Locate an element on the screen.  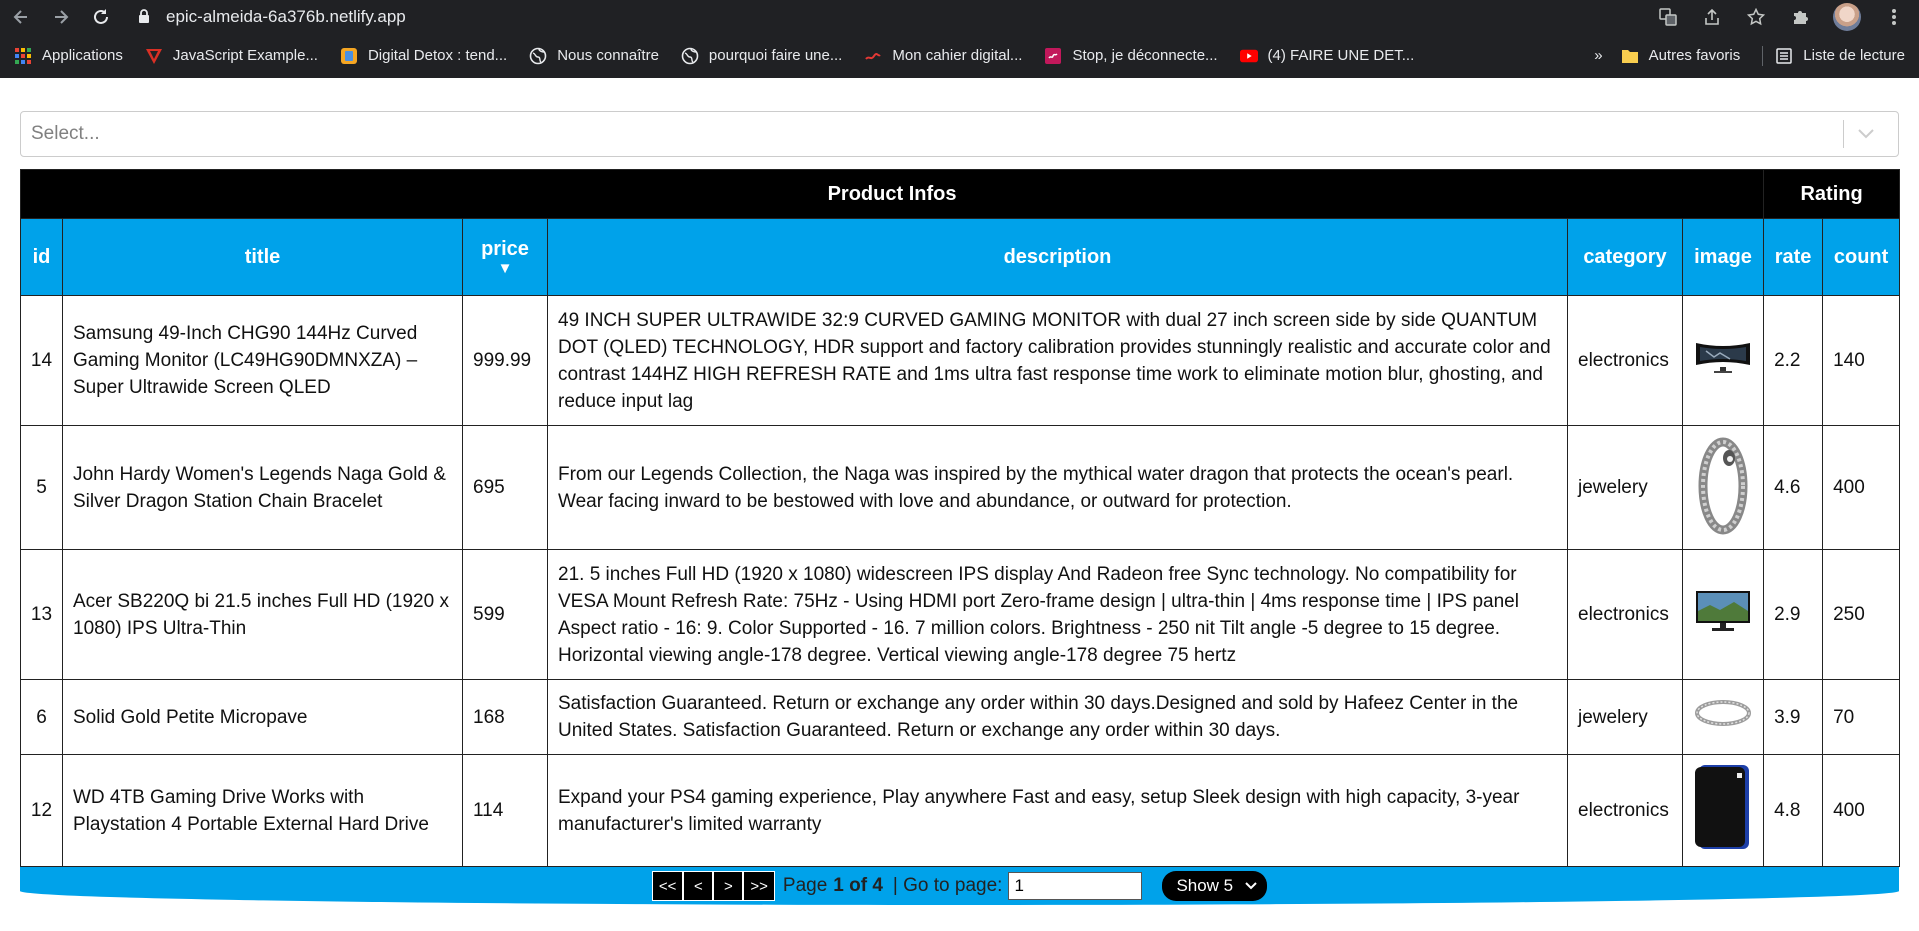
cell-price: 114 is located at coordinates (505, 810).